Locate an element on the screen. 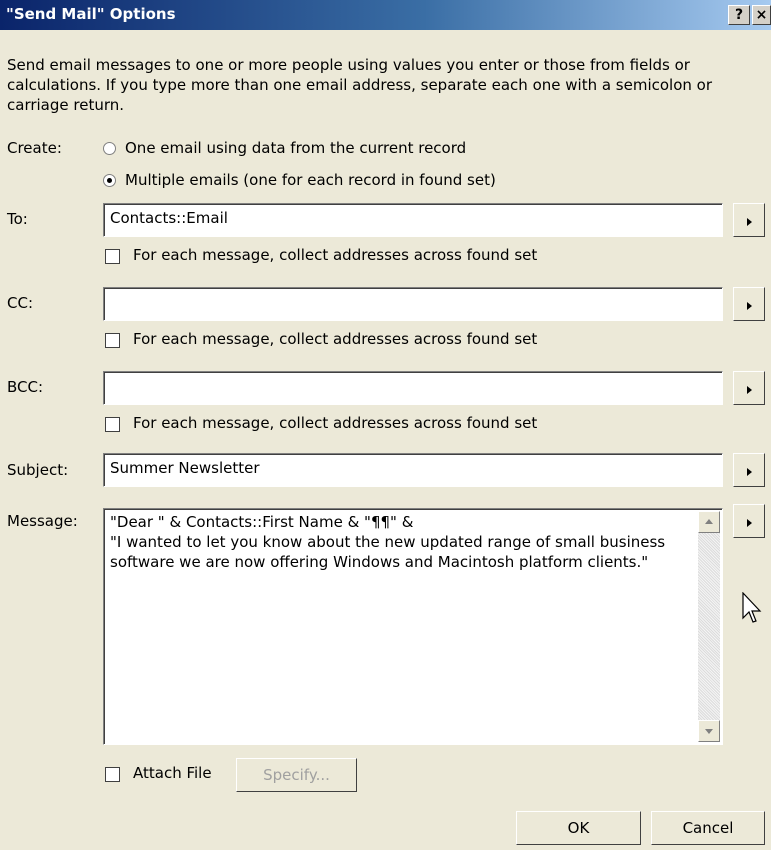  scroll-down-icon is located at coordinates (709, 731).